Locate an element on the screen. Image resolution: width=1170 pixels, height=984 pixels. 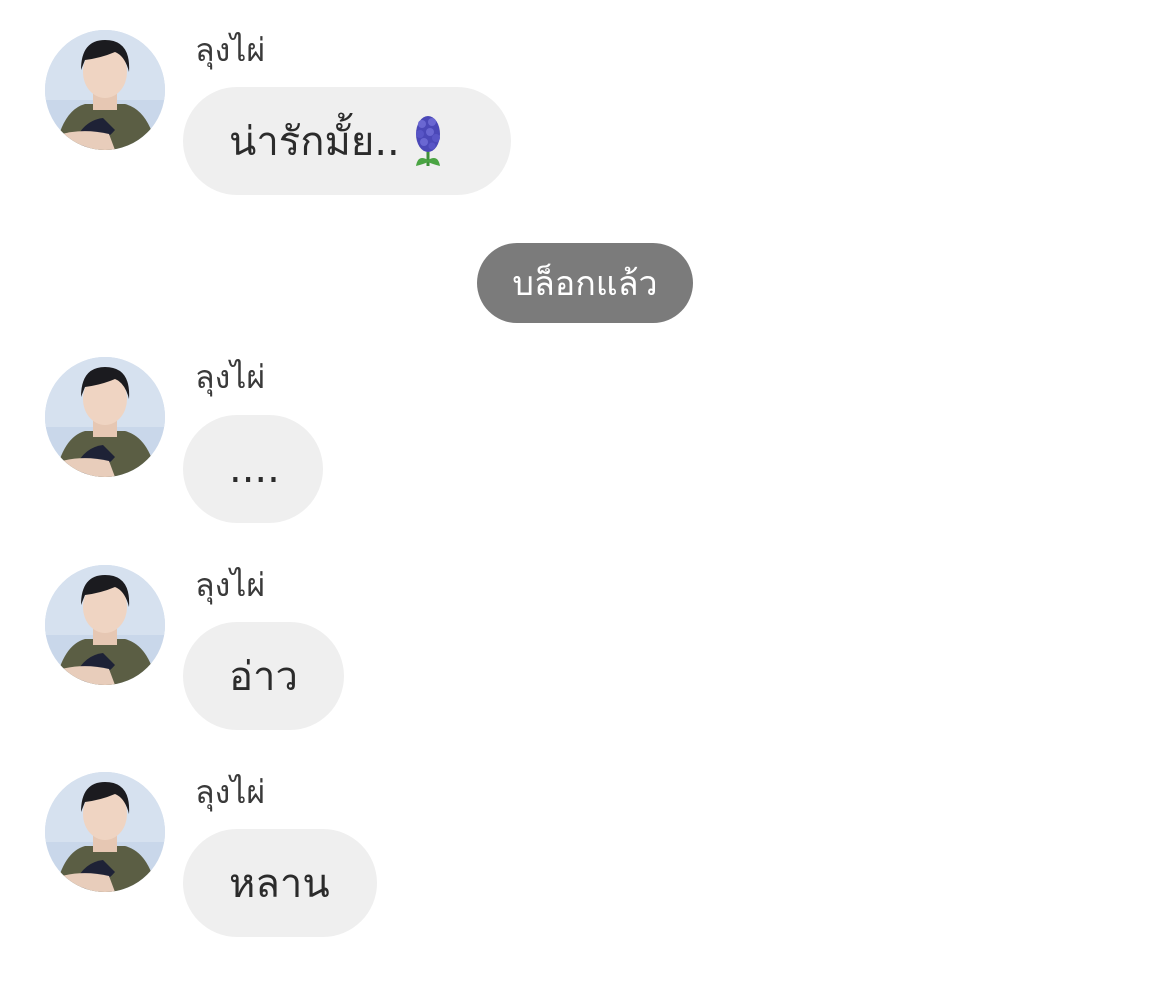
message-bubble: หลาน is located at coordinates (280, 883).